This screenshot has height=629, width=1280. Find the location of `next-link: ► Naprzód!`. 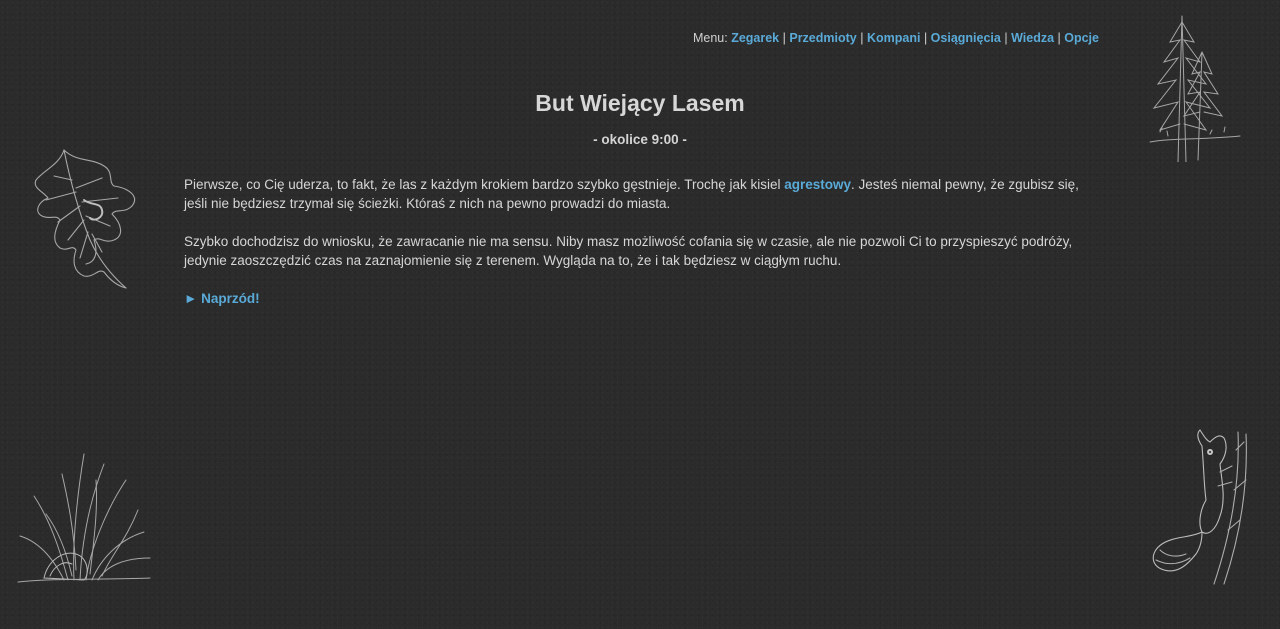

next-link: ► Naprzód! is located at coordinates (222, 298).